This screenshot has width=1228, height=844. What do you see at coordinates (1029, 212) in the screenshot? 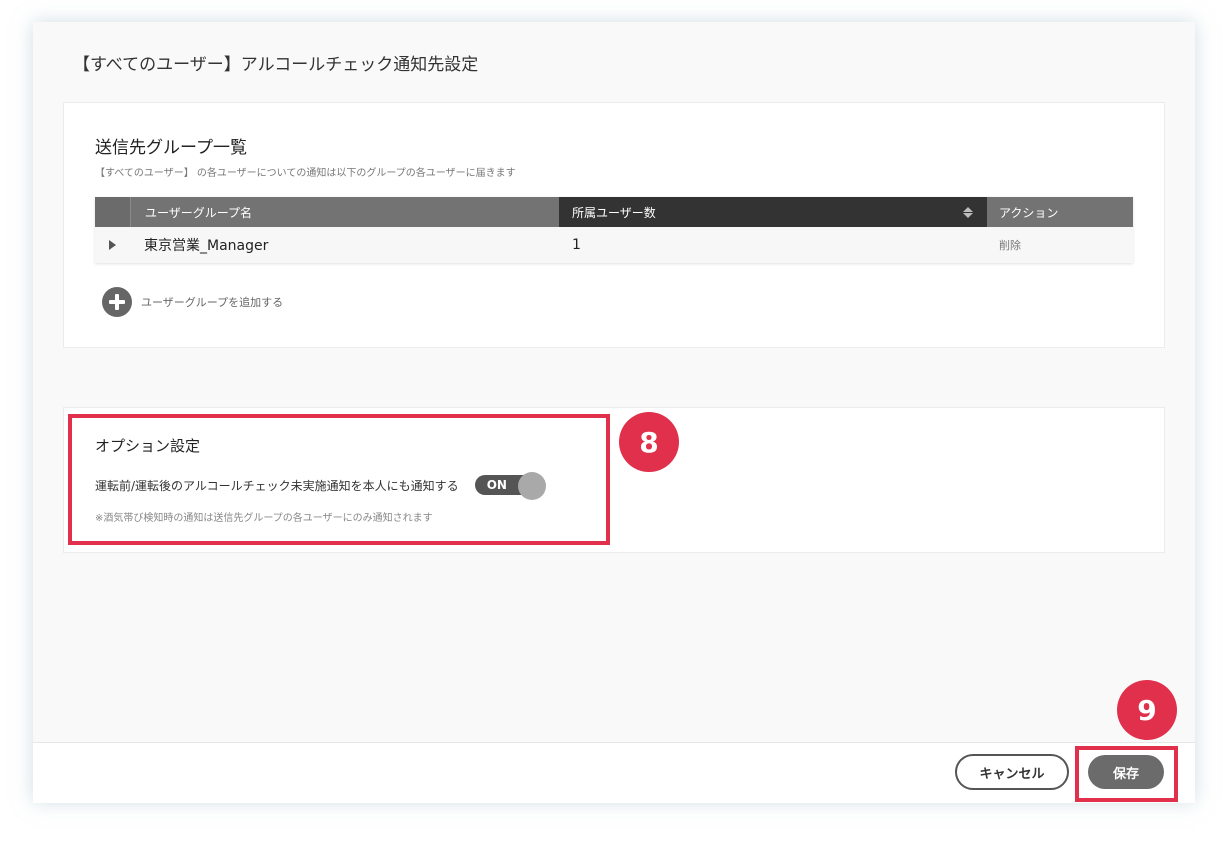
I see `action-header-label: アクション` at bounding box center [1029, 212].